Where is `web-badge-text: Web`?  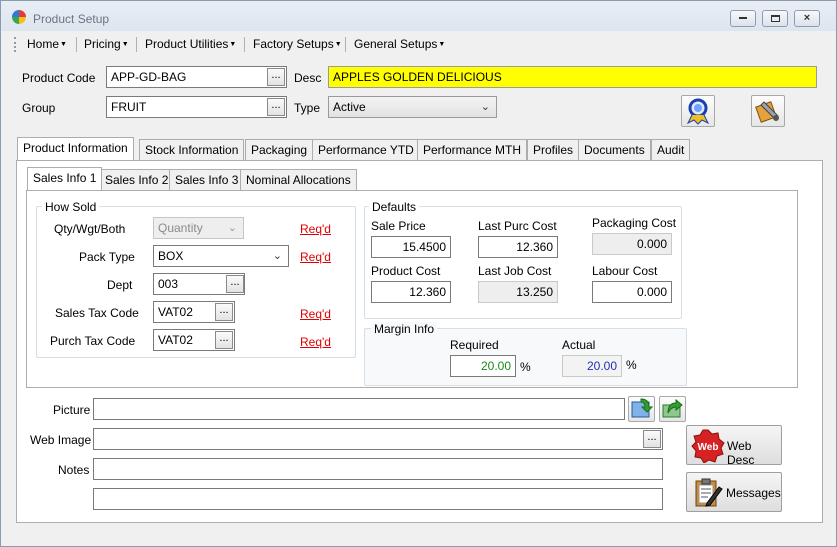
web-badge-text: Web is located at coordinates (708, 447).